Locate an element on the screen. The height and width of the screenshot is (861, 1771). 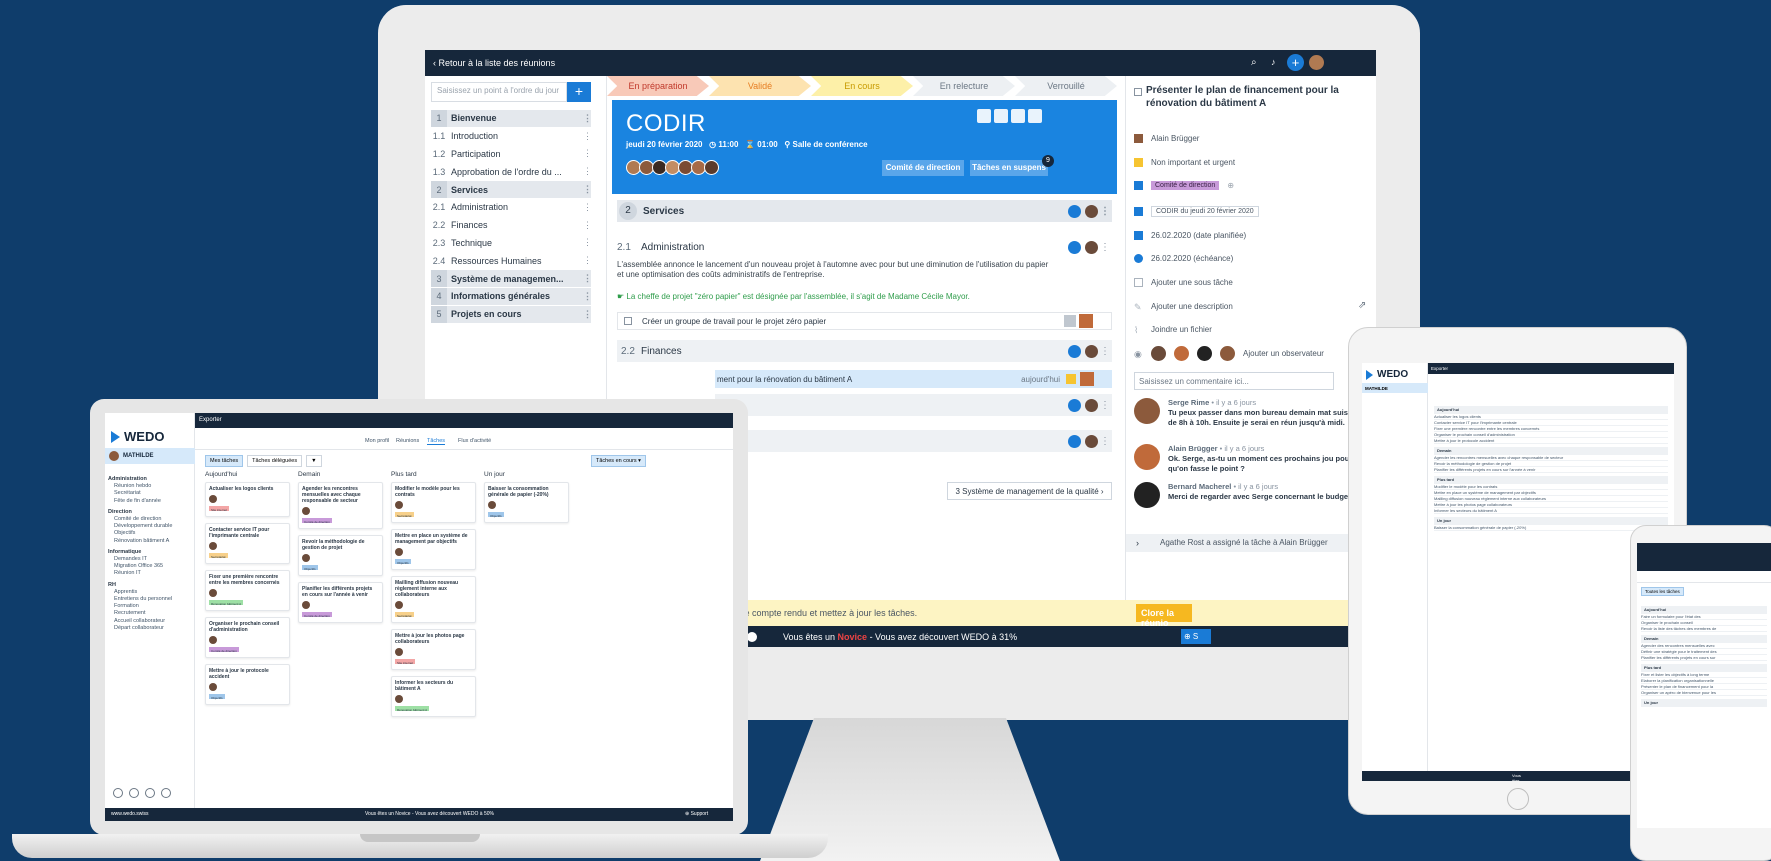
tab-item: Mon profil is located at coordinates (377, 441).